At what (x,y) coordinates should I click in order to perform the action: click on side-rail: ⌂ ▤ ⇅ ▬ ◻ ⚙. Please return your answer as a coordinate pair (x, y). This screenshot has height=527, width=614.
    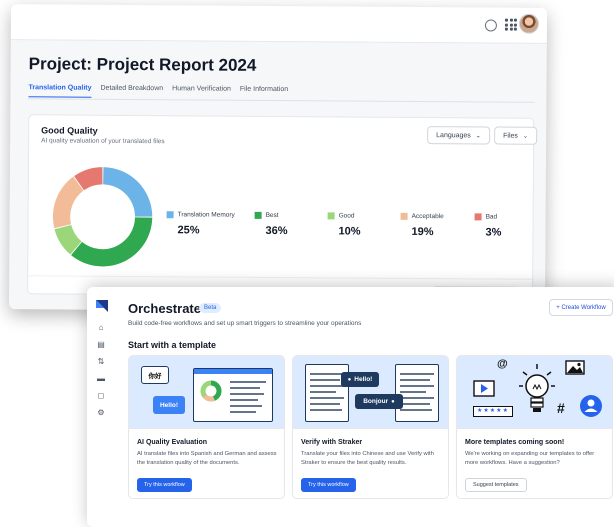
    Looking at the image, I should click on (102, 407).